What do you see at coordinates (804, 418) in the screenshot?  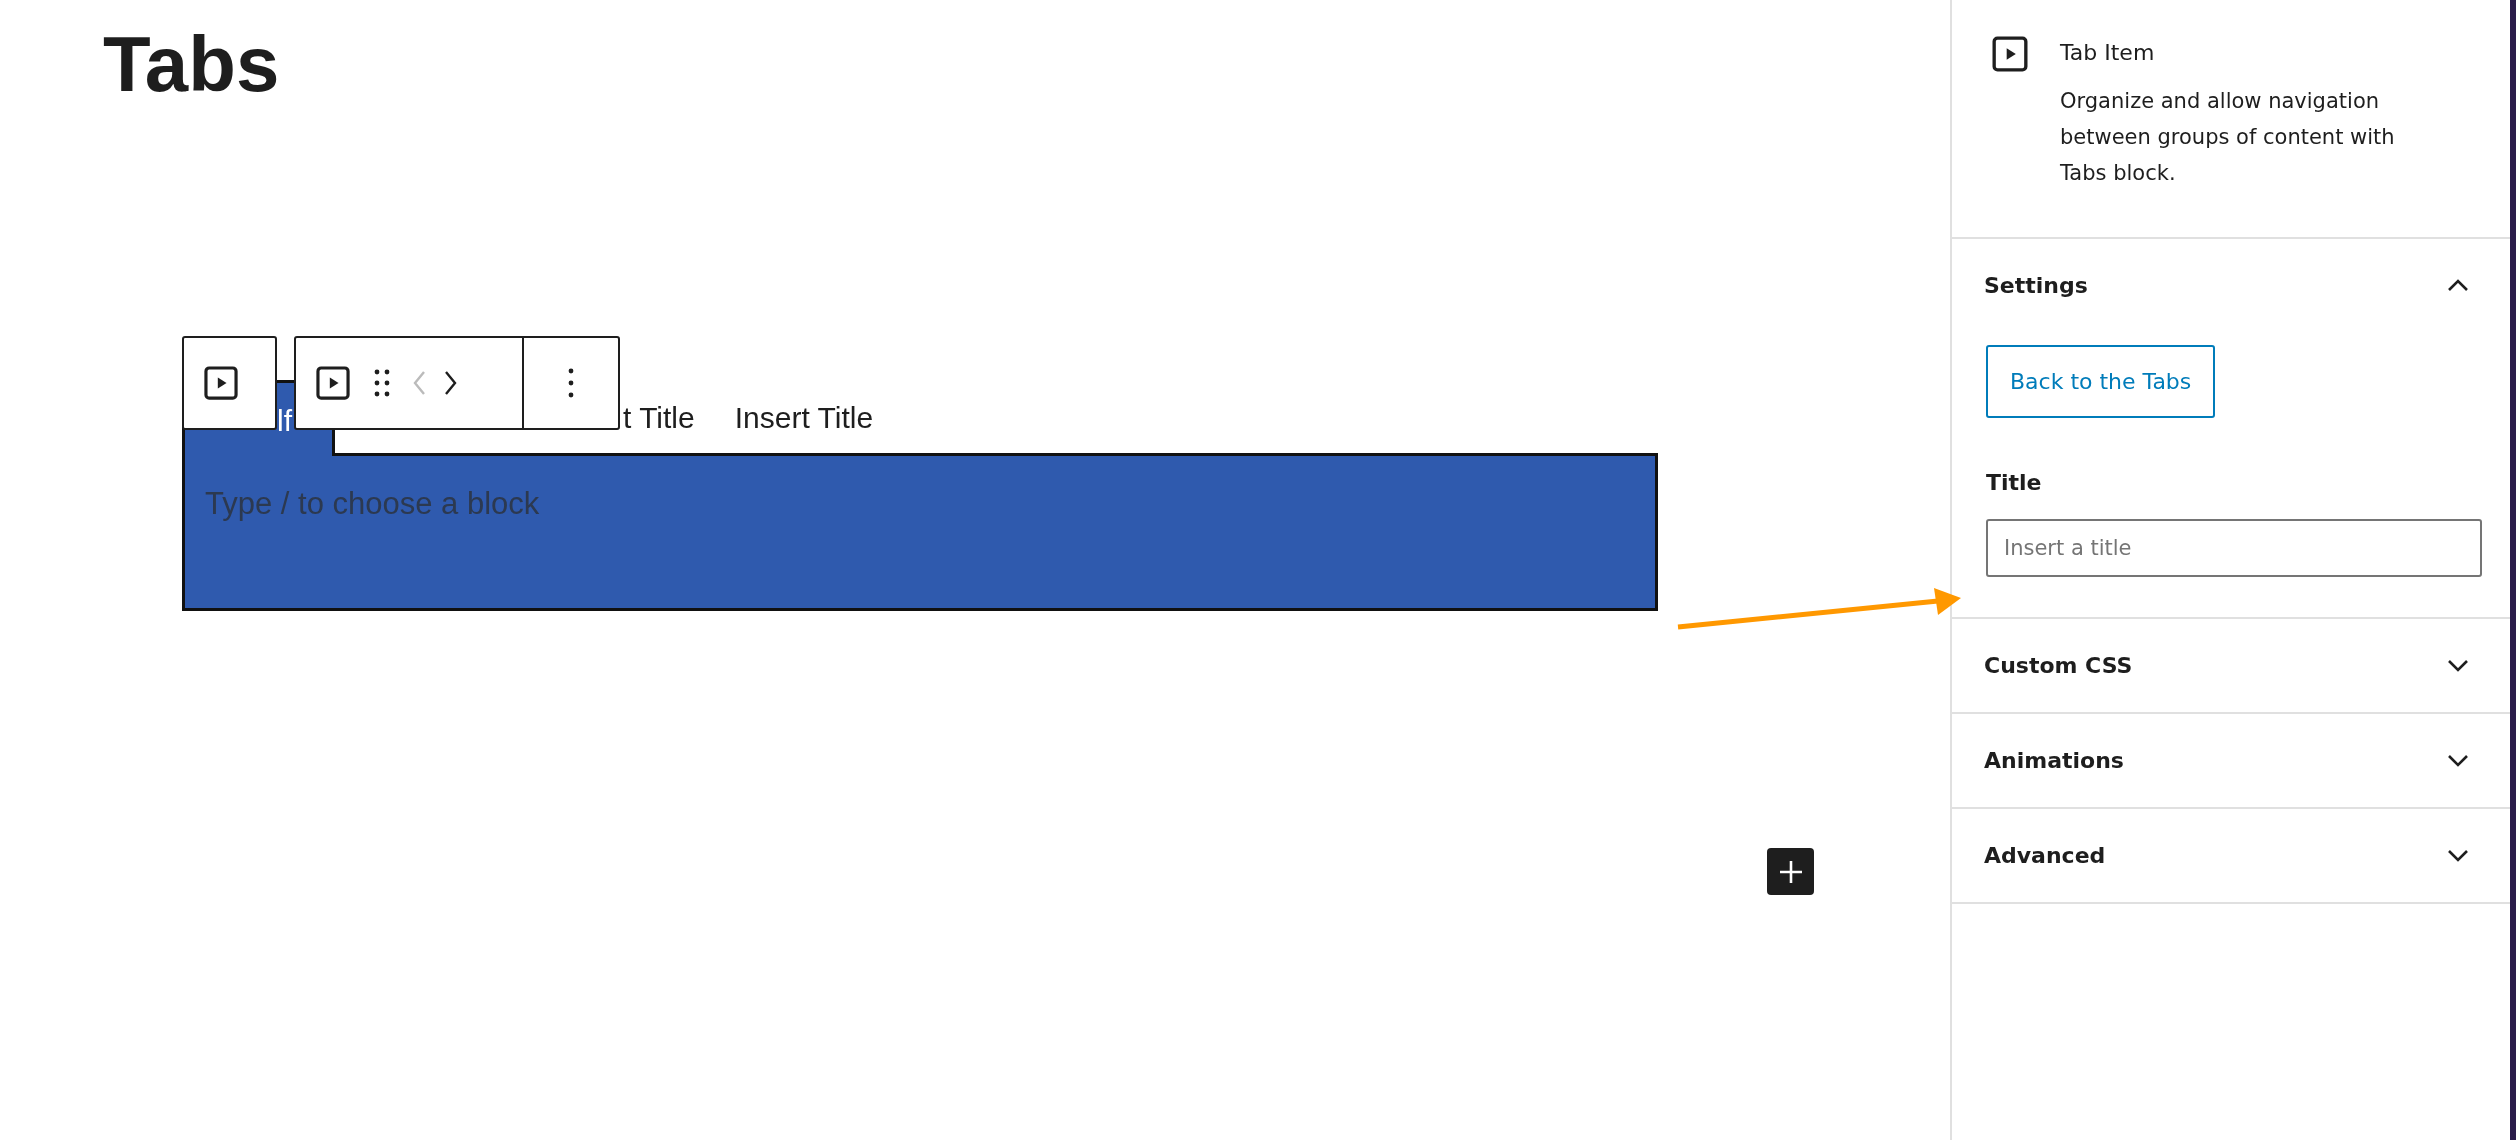 I see `tab: Insert Title` at bounding box center [804, 418].